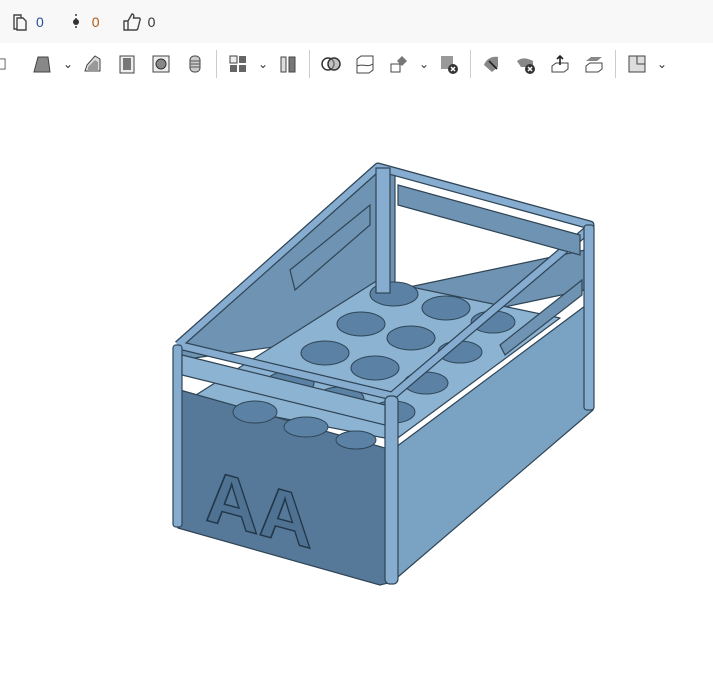 This screenshot has width=713, height=694. I want to click on modify-fillet-tool, so click(492, 64).